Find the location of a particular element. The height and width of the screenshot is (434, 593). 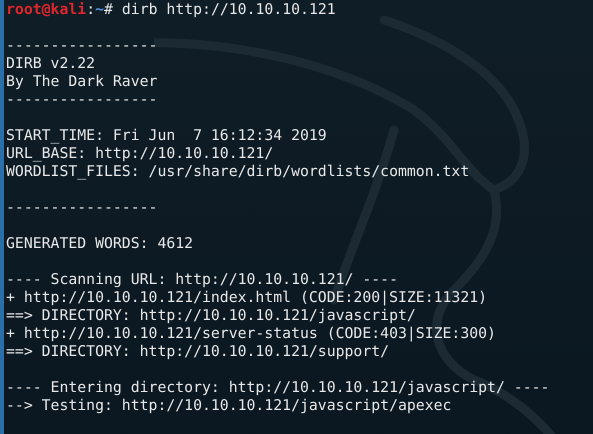

output-line: --> Testing: http://10.10.10.121/javascript/apexec is located at coordinates (229, 406).